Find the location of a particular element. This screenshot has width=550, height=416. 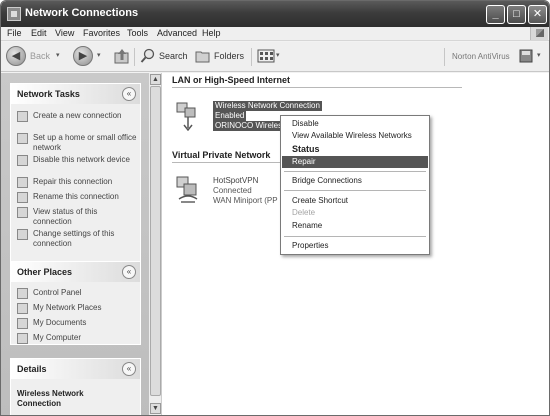

menu-edit: Edit is located at coordinates (39, 33).